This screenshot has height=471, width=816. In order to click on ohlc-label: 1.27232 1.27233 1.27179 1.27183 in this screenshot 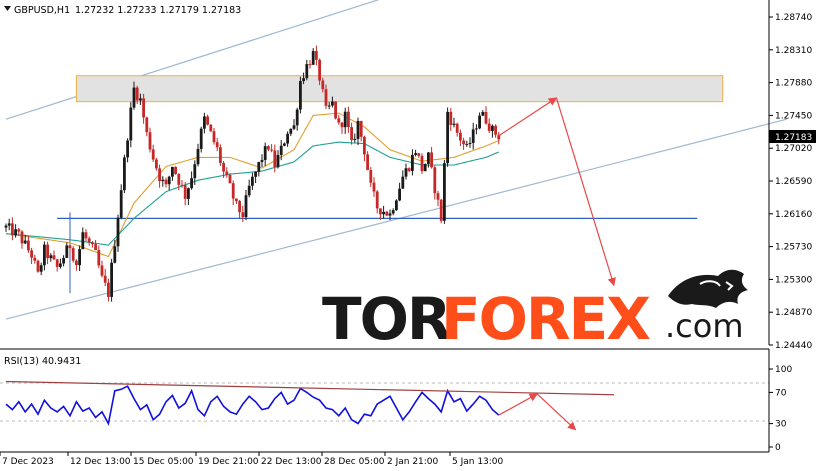, I will do `click(158, 10)`.